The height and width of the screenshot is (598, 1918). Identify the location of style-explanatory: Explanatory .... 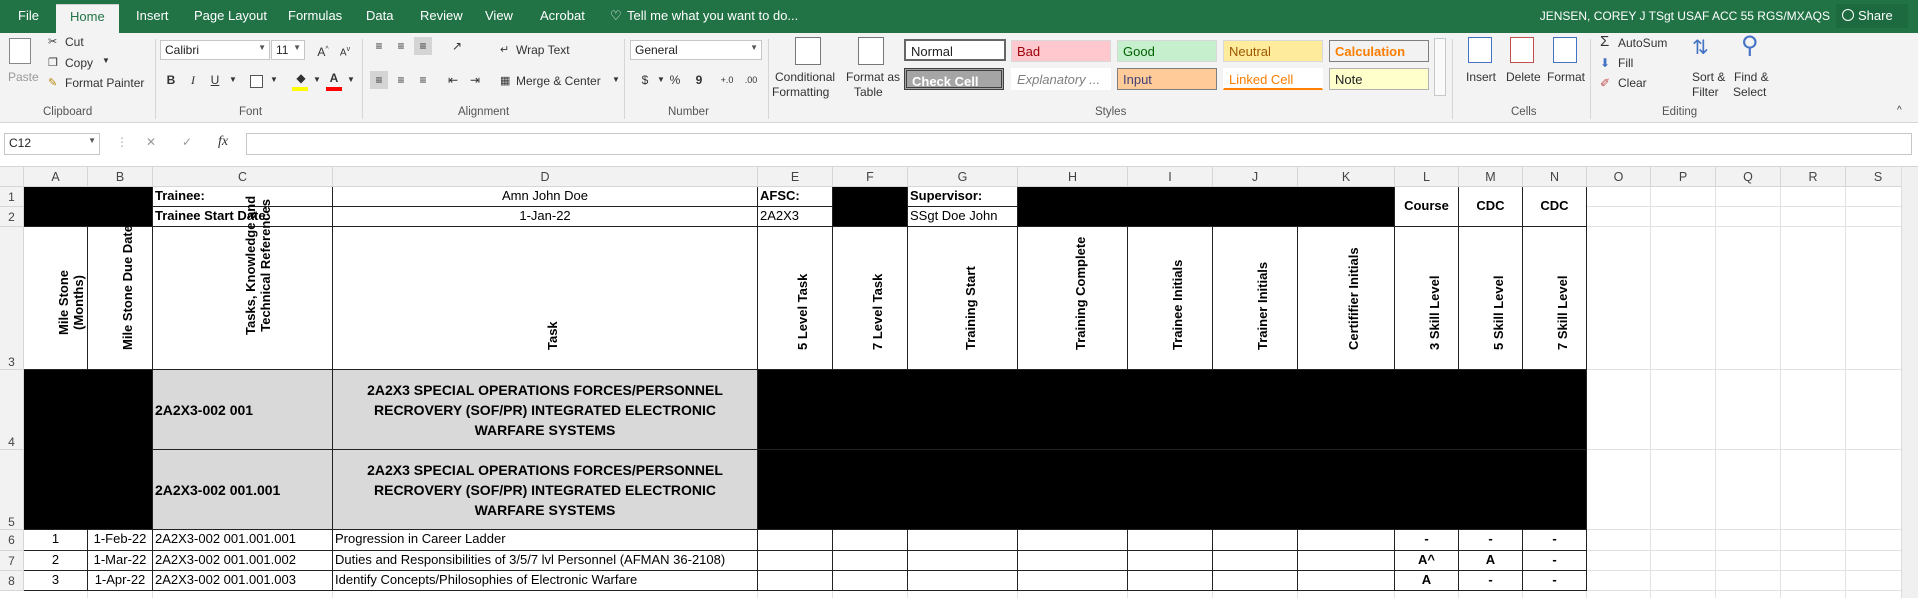
(1061, 79).